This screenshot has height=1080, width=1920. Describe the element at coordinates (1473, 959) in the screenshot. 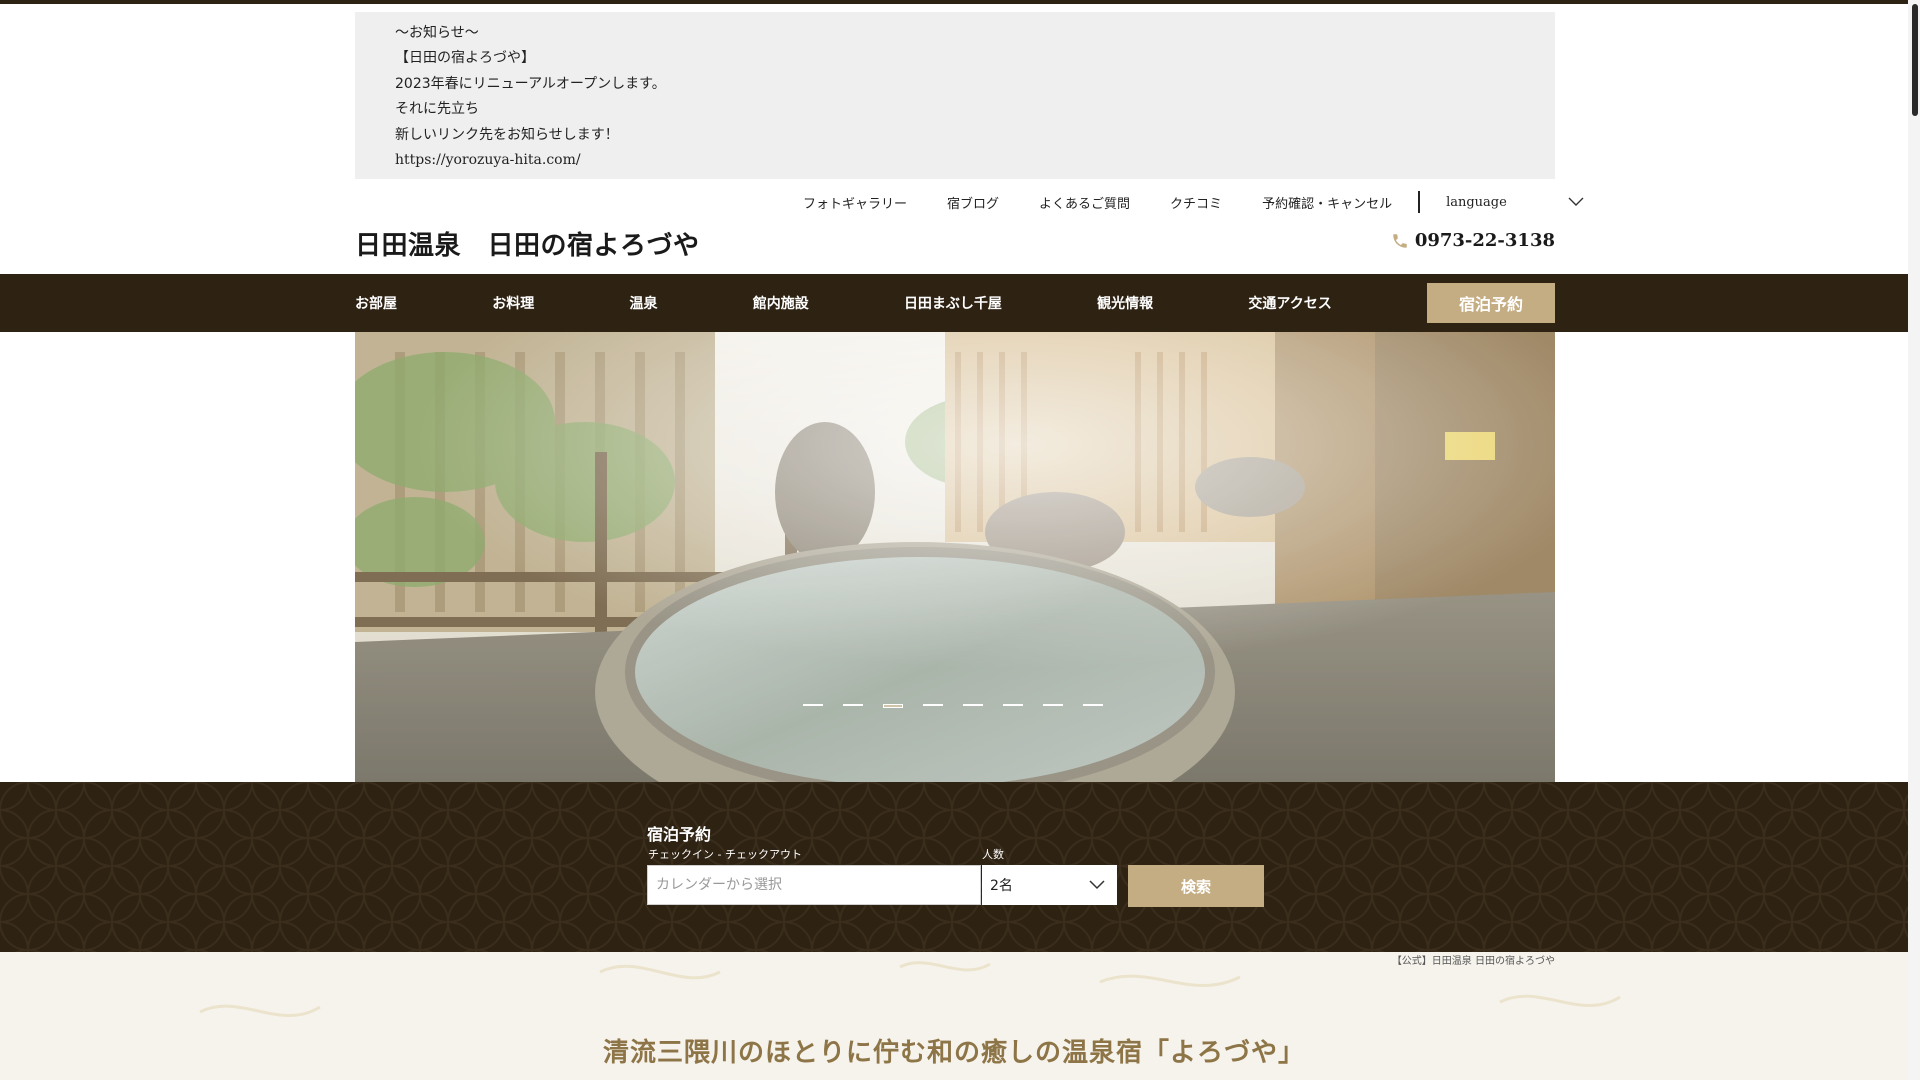

I see `breadcrumb: 【公式】日田温泉 日田の宿よろづや` at that location.